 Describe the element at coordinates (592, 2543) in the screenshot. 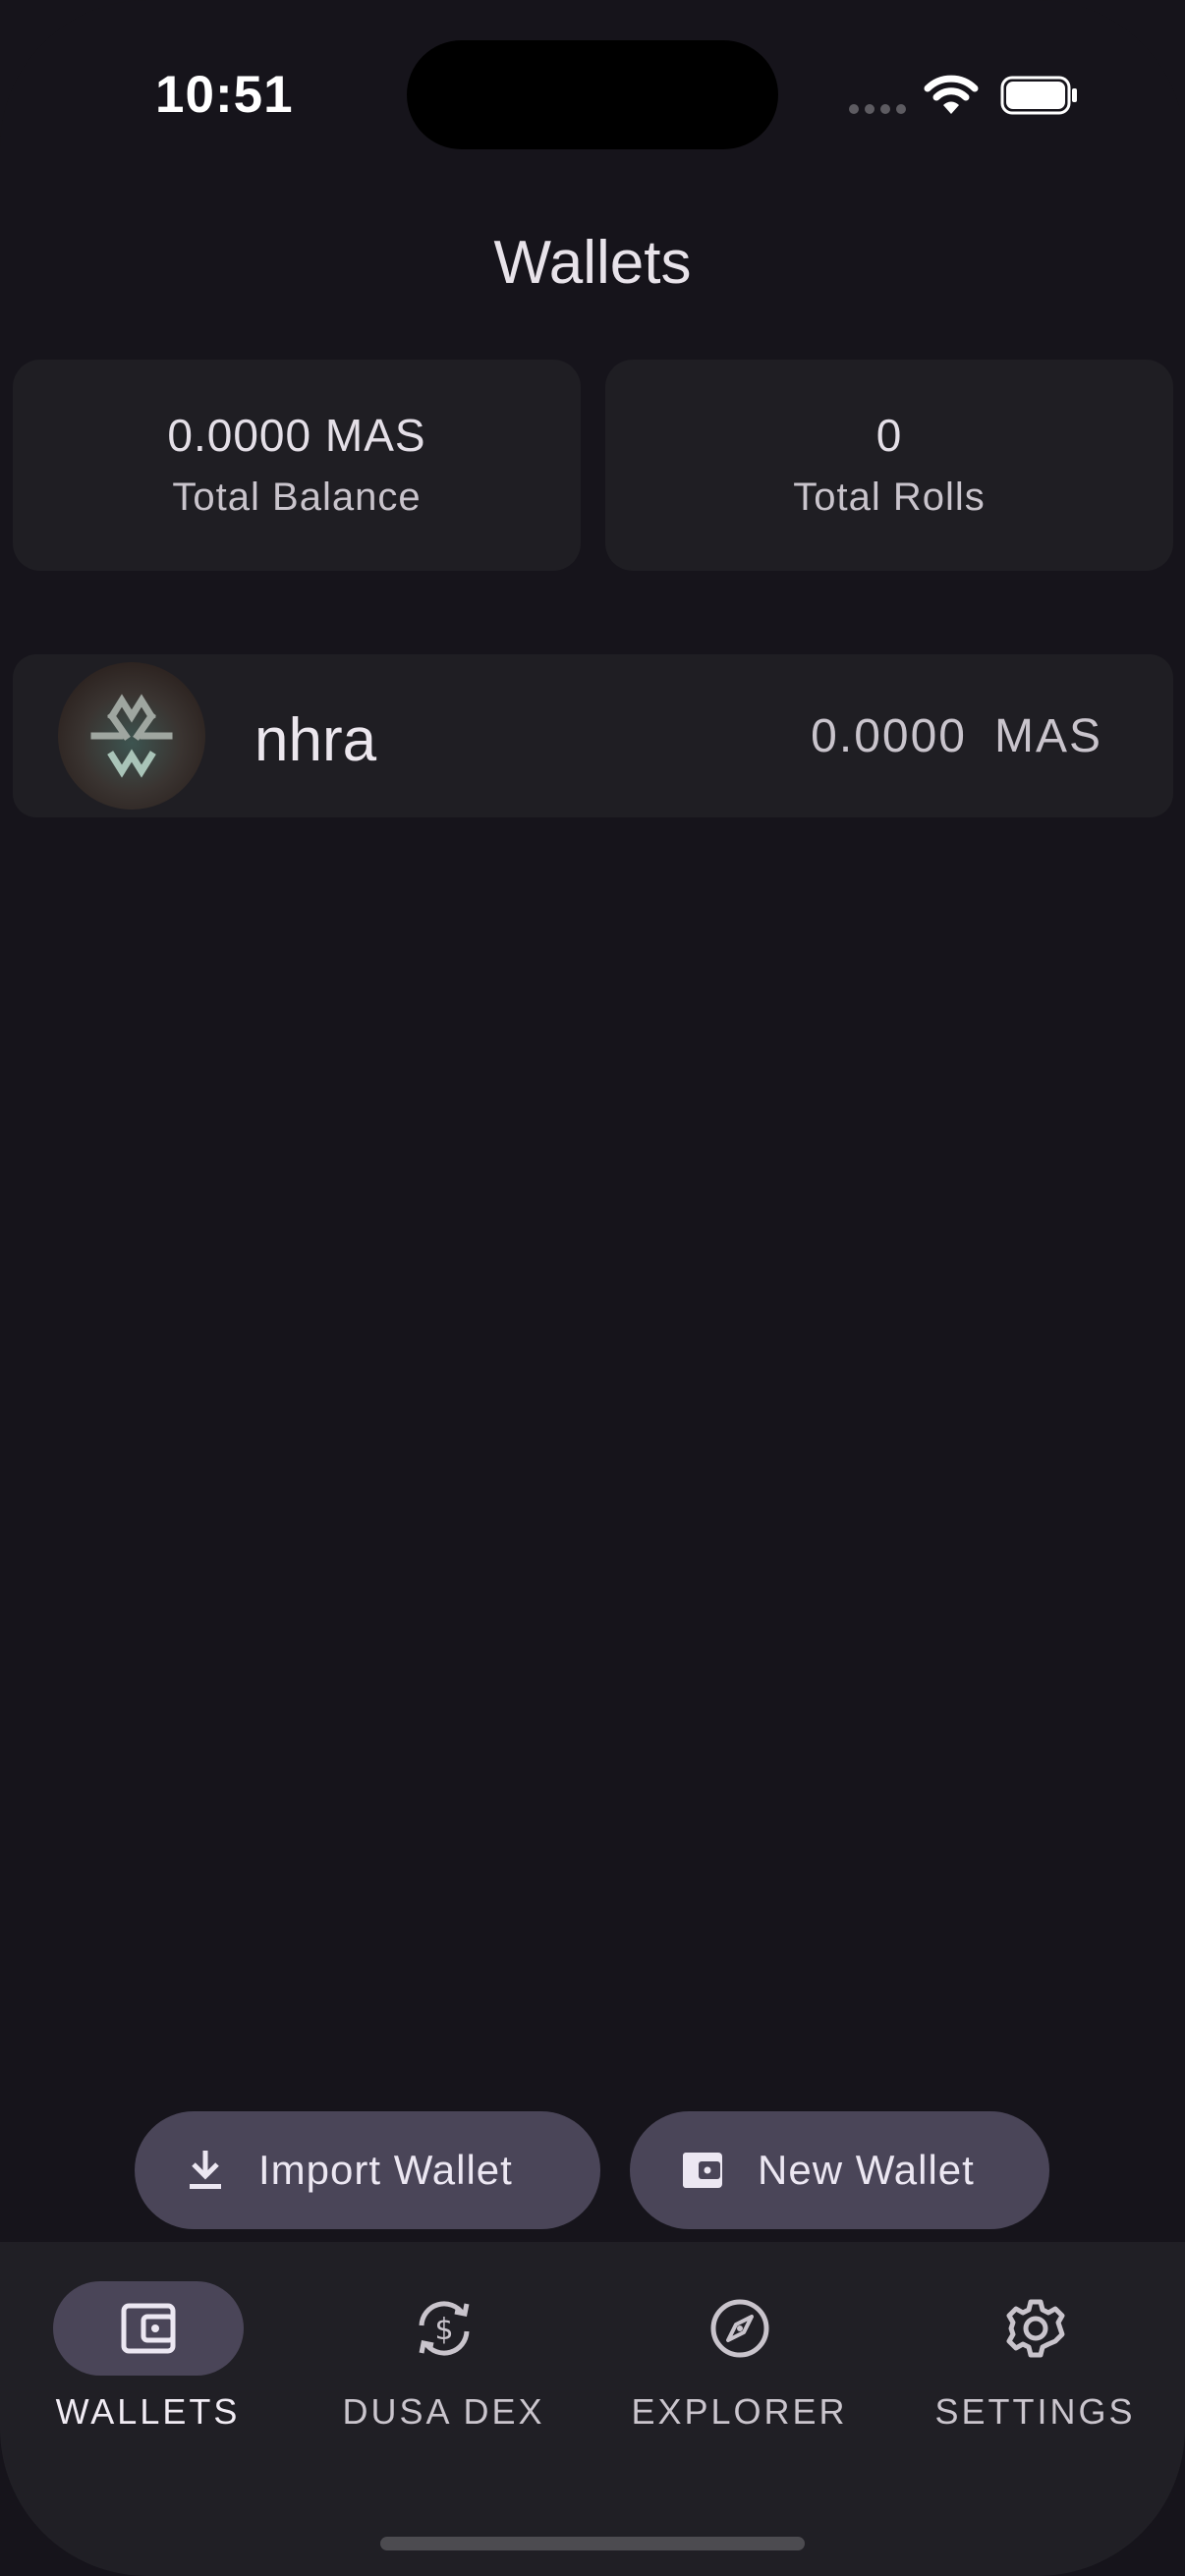

I see `home-indicator` at that location.